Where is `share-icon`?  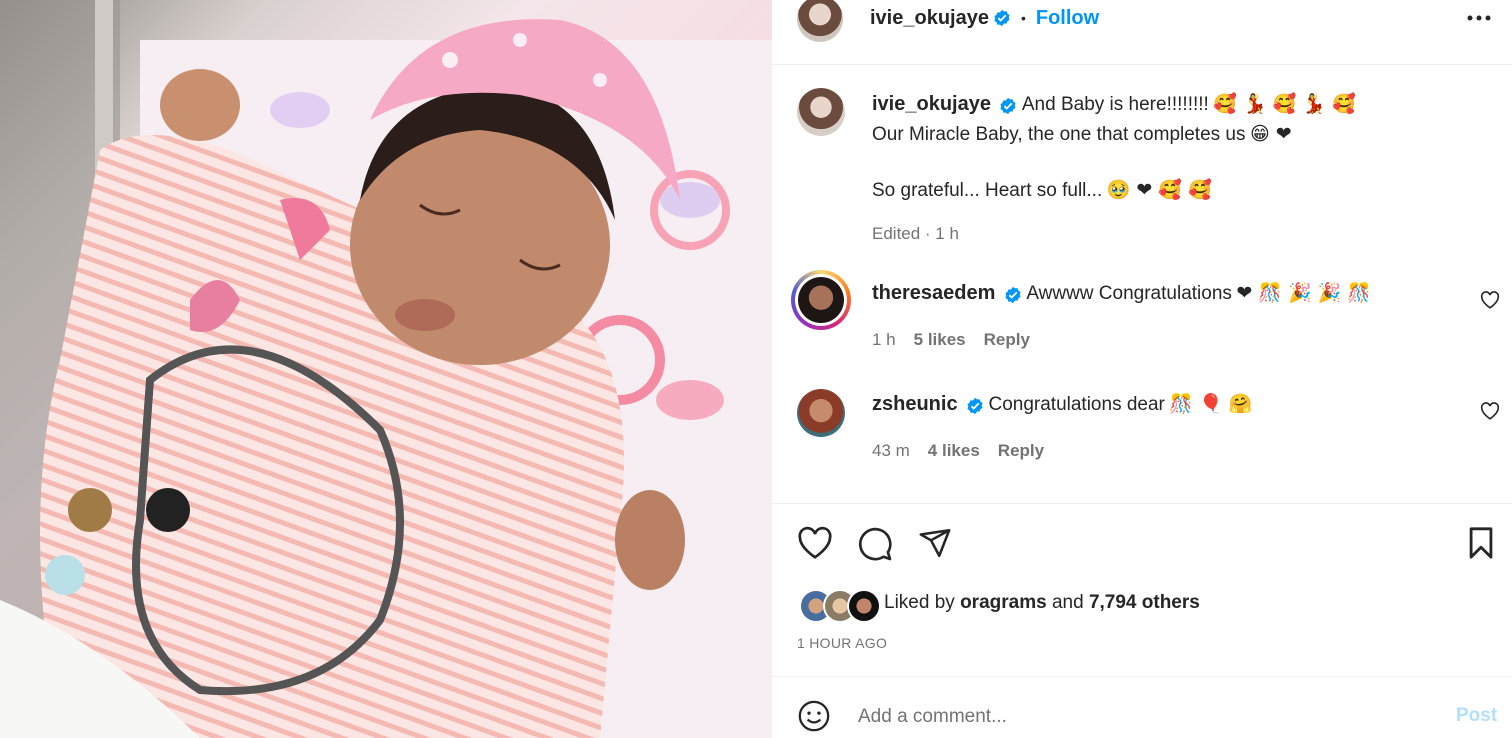
share-icon is located at coordinates (935, 543).